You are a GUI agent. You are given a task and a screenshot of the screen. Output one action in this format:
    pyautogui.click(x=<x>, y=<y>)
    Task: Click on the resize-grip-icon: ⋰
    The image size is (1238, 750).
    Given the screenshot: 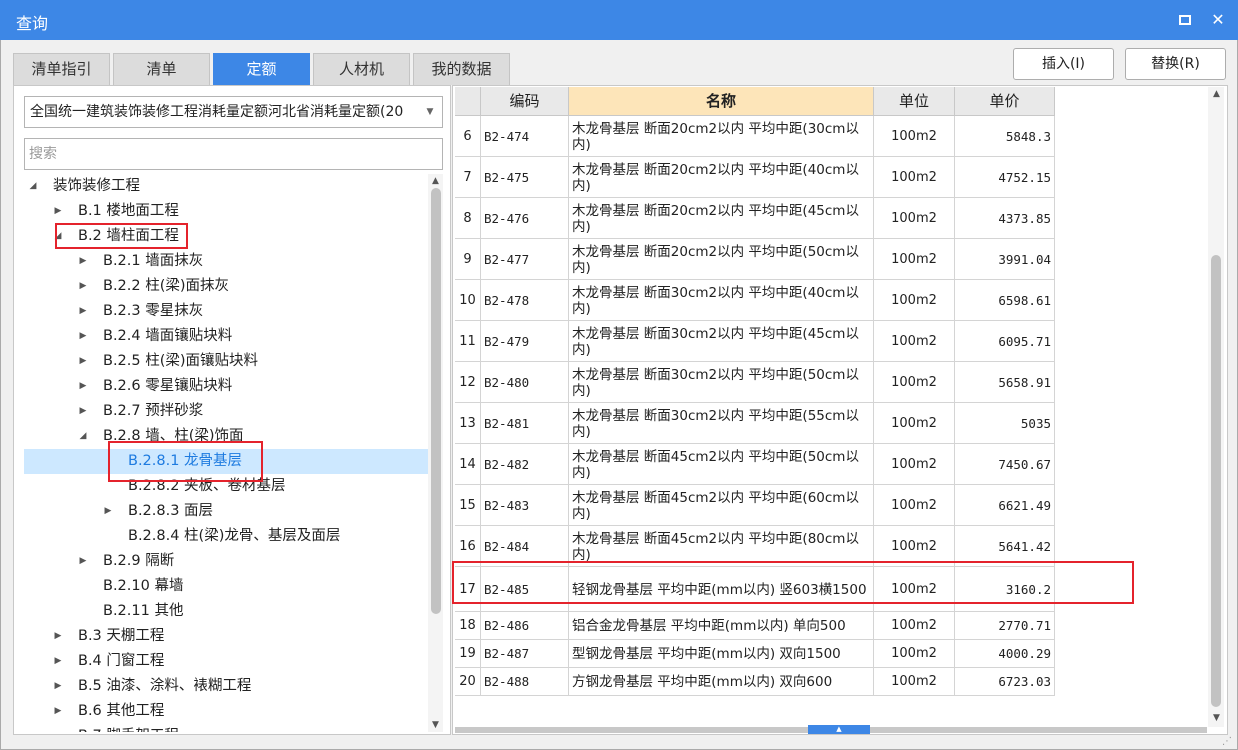 What is the action you would take?
    pyautogui.click(x=1228, y=742)
    